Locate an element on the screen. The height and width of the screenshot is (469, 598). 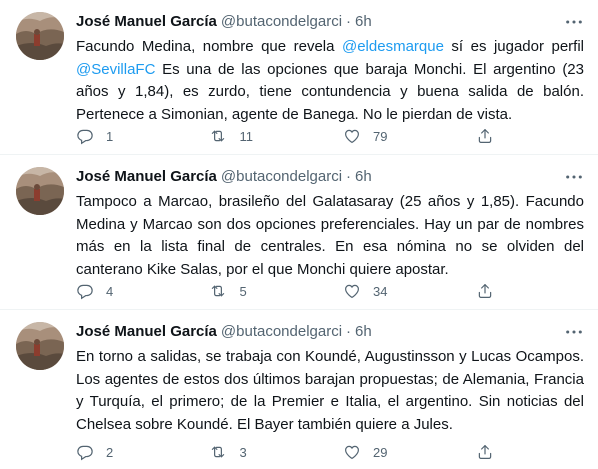
tweet-actions: 4 5 34 is located at coordinates (296, 291).